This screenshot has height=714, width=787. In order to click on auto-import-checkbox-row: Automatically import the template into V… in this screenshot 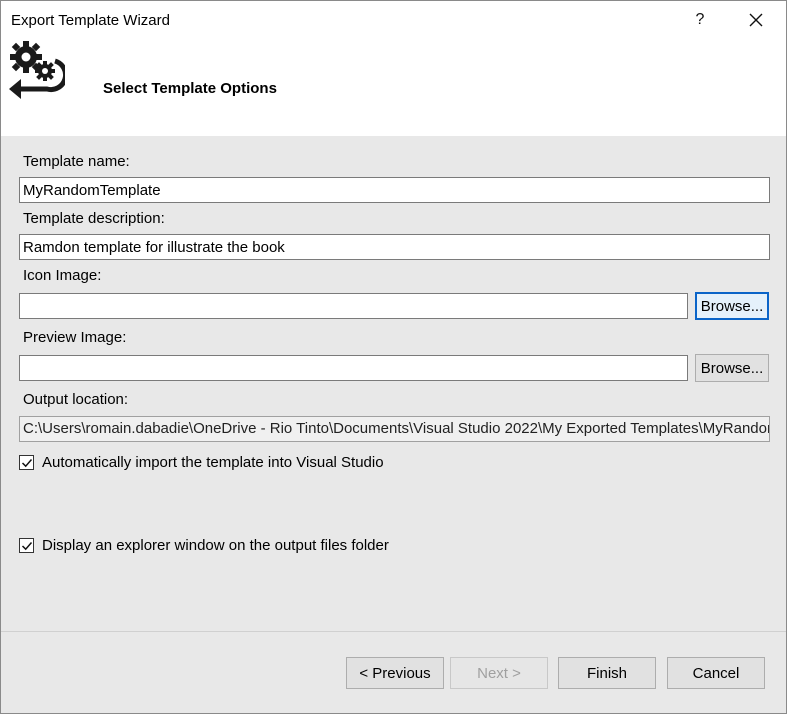, I will do `click(201, 462)`.